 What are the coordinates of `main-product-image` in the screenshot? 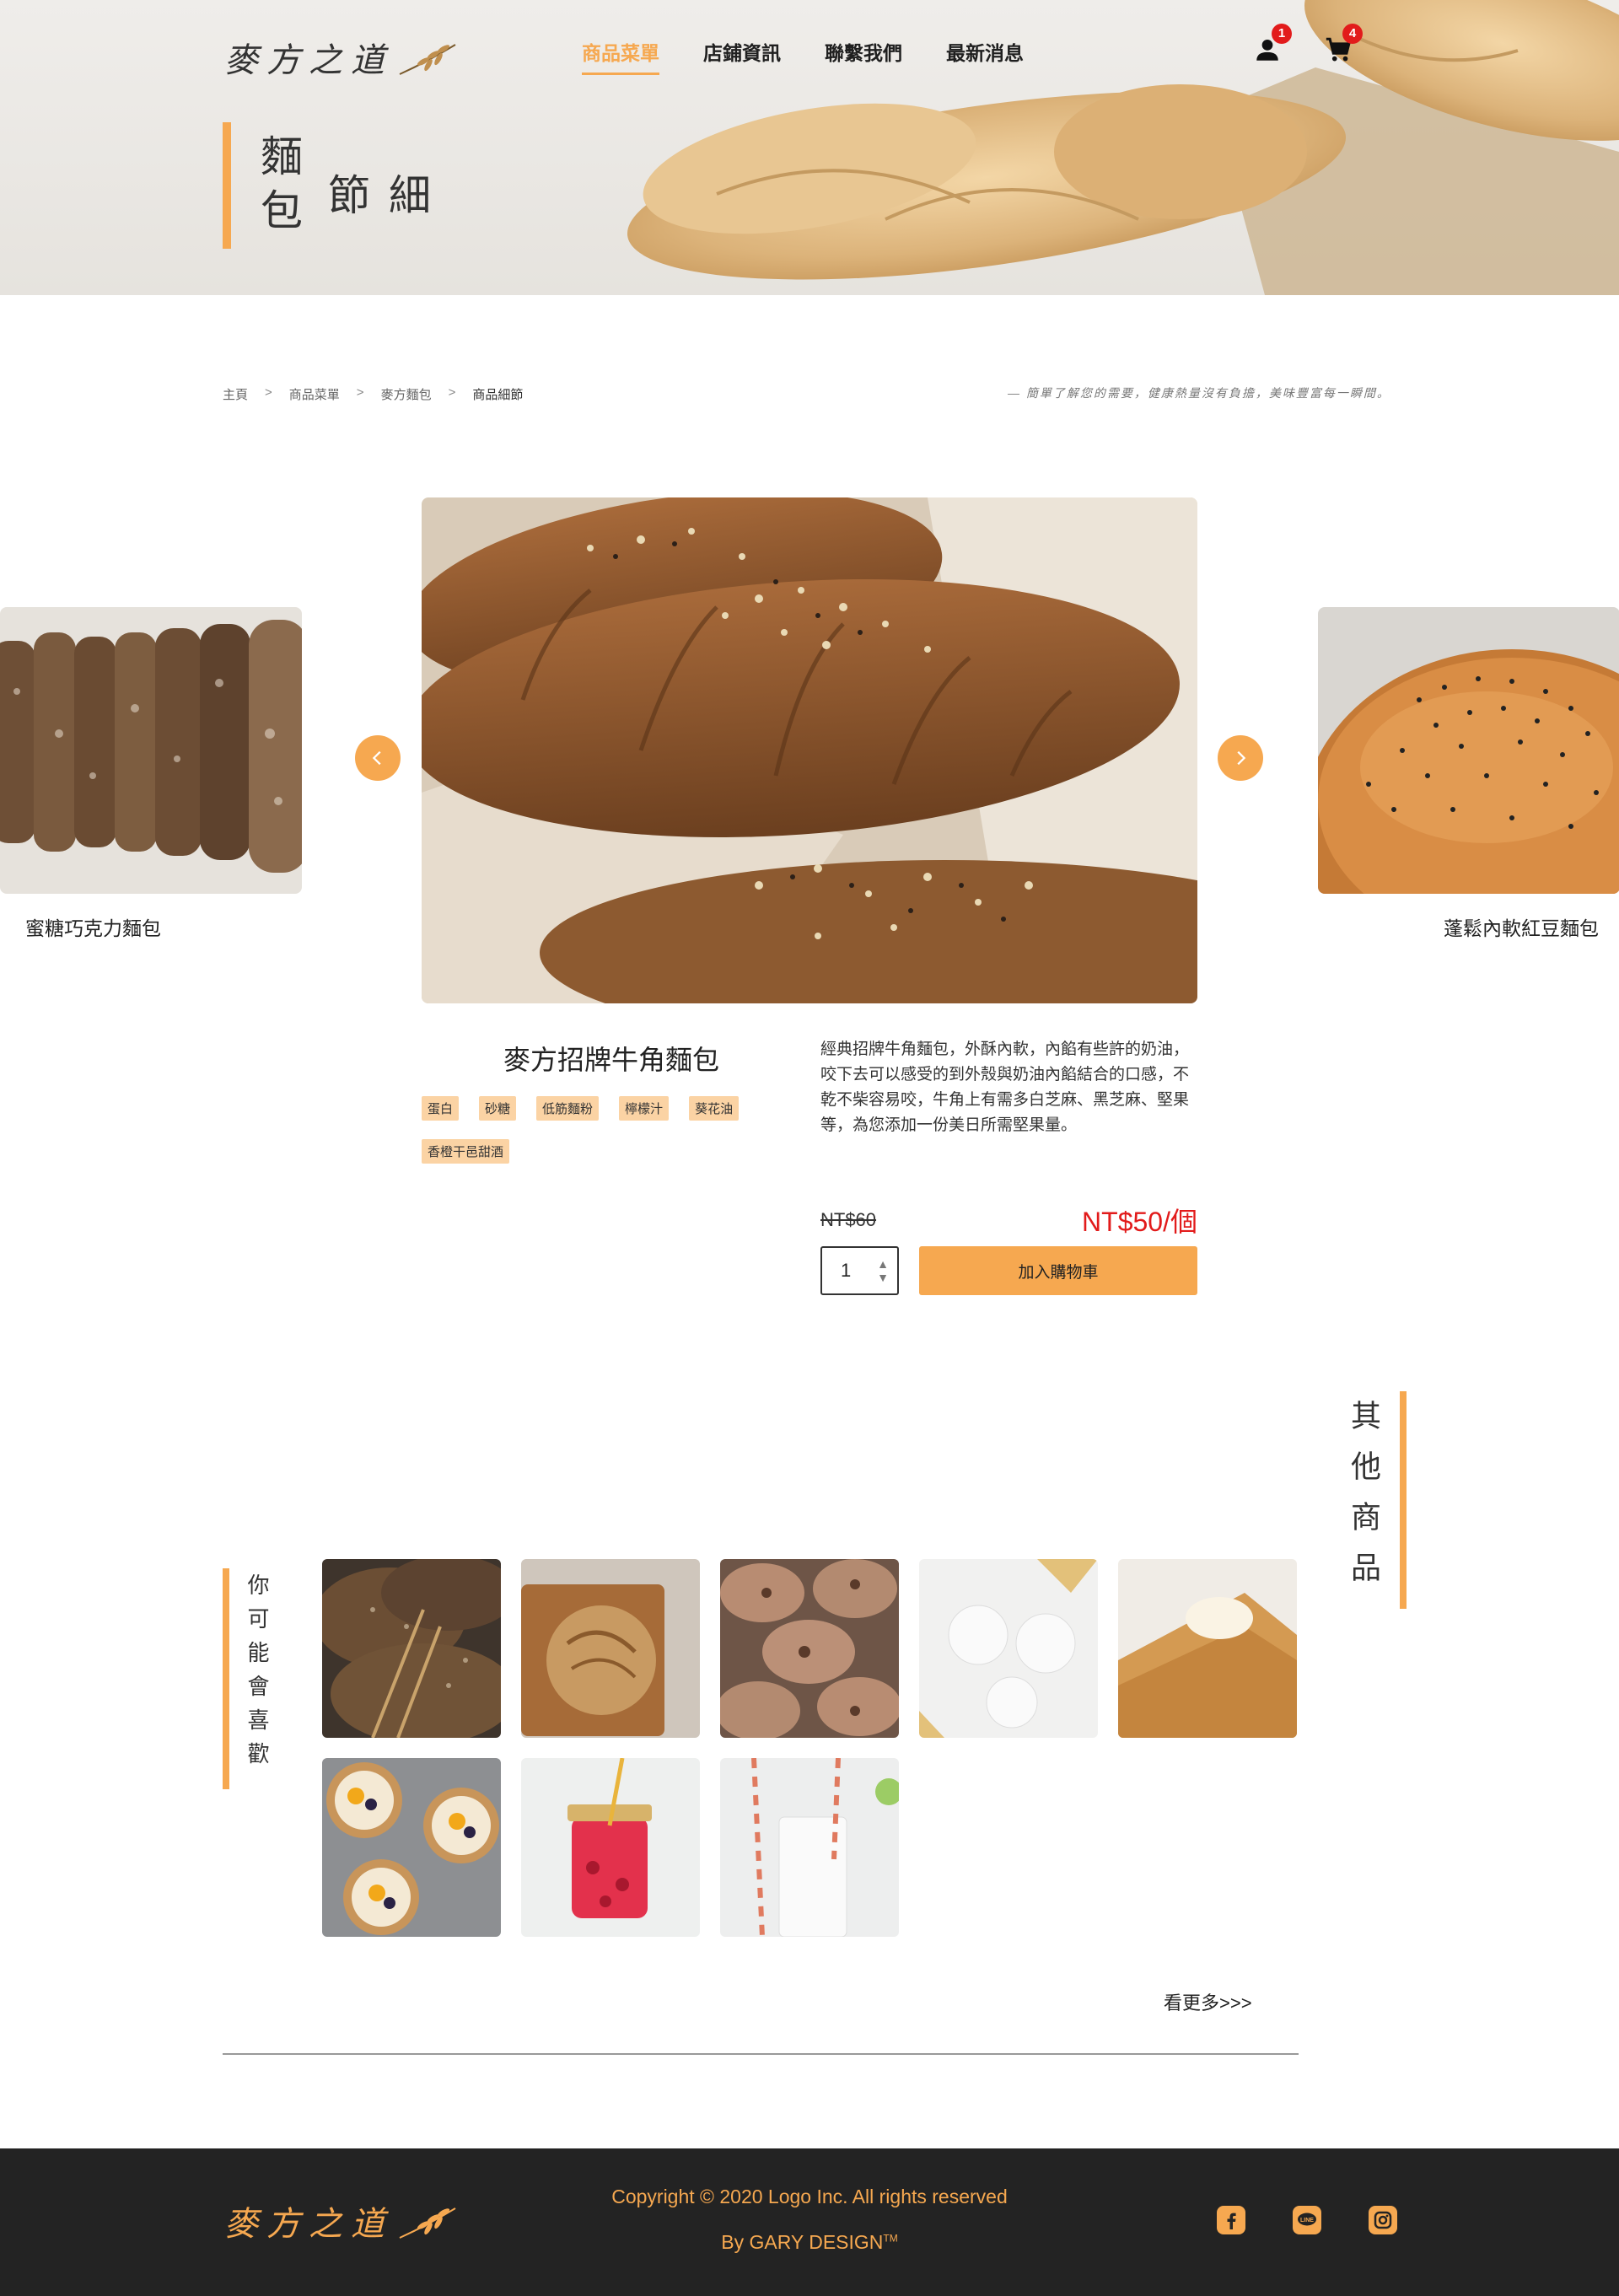 It's located at (809, 750).